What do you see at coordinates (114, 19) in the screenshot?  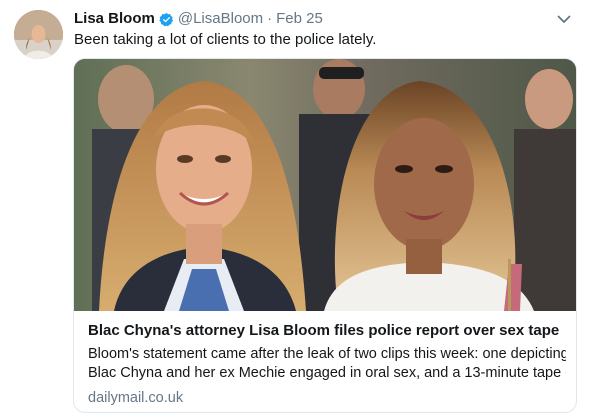 I see `display-name: Lisa Bloom` at bounding box center [114, 19].